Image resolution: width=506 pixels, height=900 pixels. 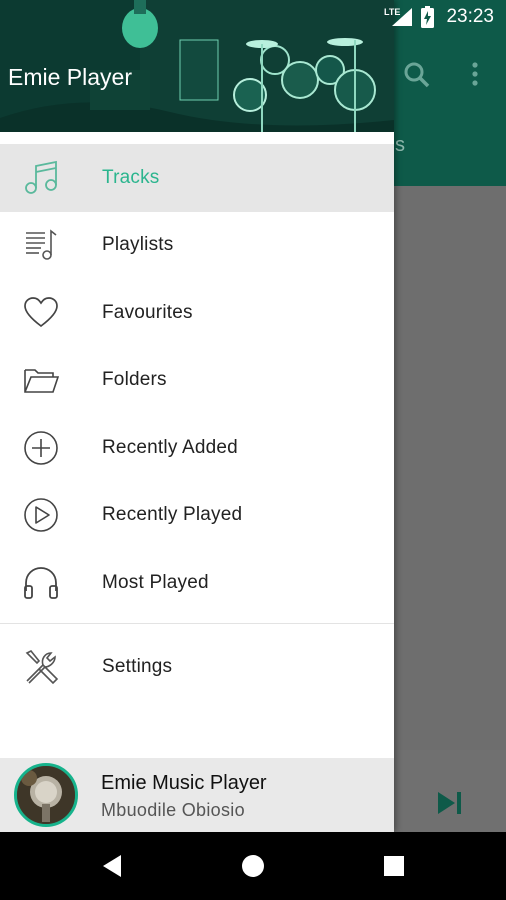 I want to click on menu-label-settings: Settings, so click(x=137, y=667).